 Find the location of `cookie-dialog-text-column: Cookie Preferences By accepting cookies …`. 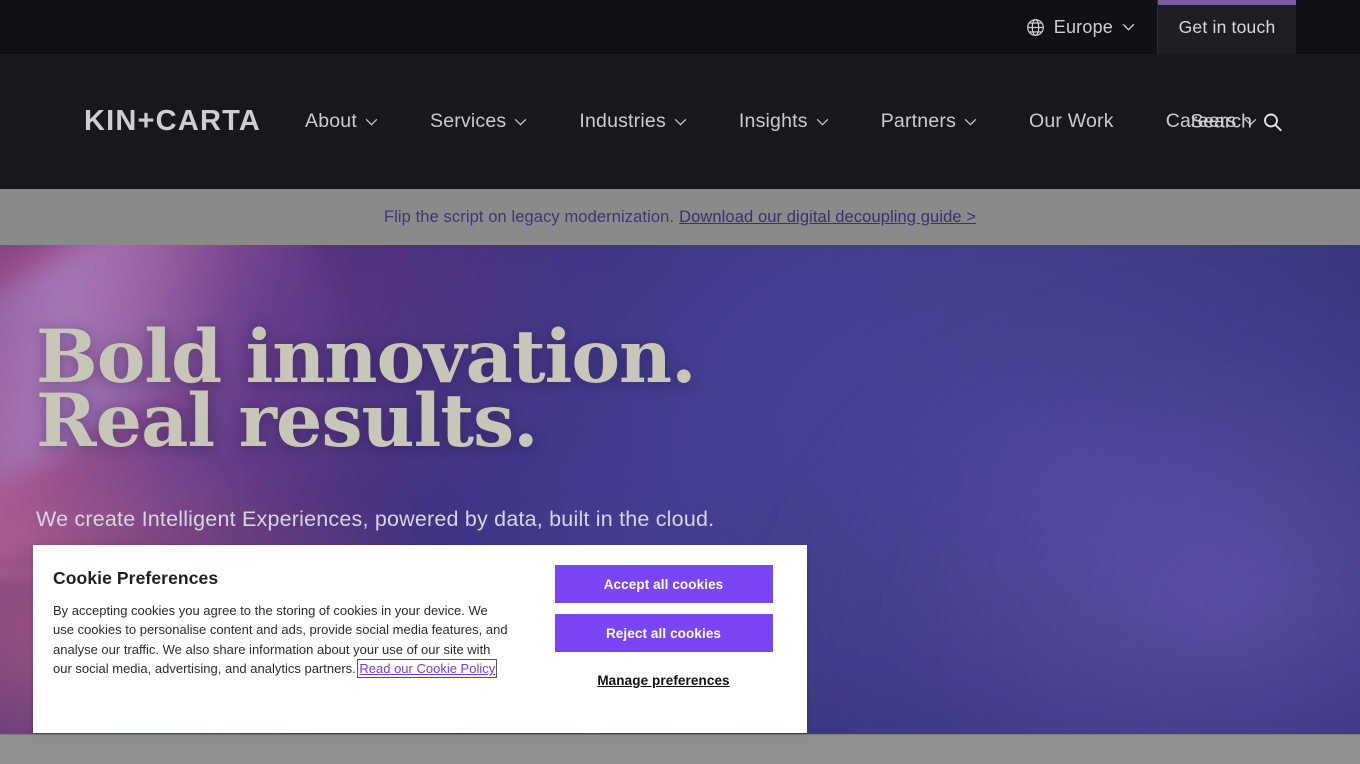

cookie-dialog-text-column: Cookie Preferences By accepting cookies … is located at coordinates (279, 639).